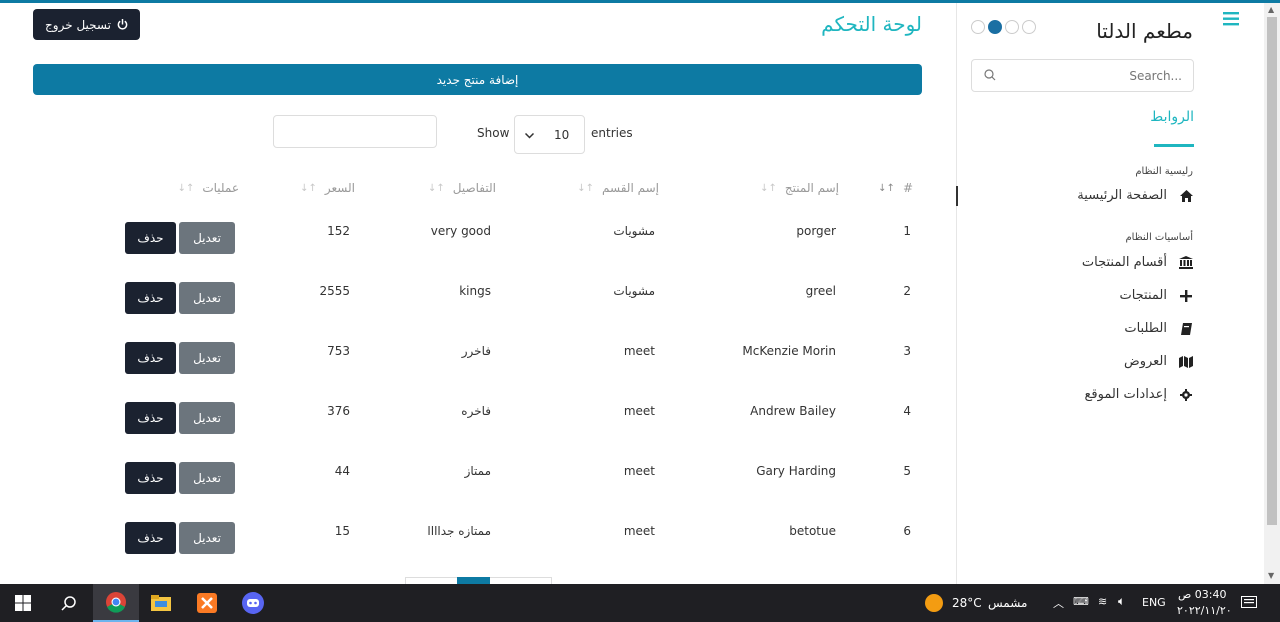 The width and height of the screenshot is (1280, 622). What do you see at coordinates (338, 351) in the screenshot?
I see `cell-price: 753` at bounding box center [338, 351].